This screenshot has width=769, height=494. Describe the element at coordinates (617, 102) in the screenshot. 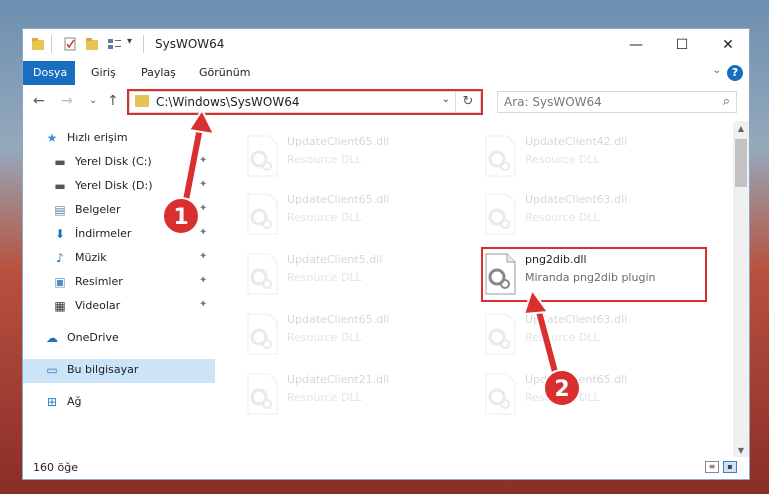

I see `search-box: Ara: SysWOW64 ⌕` at that location.